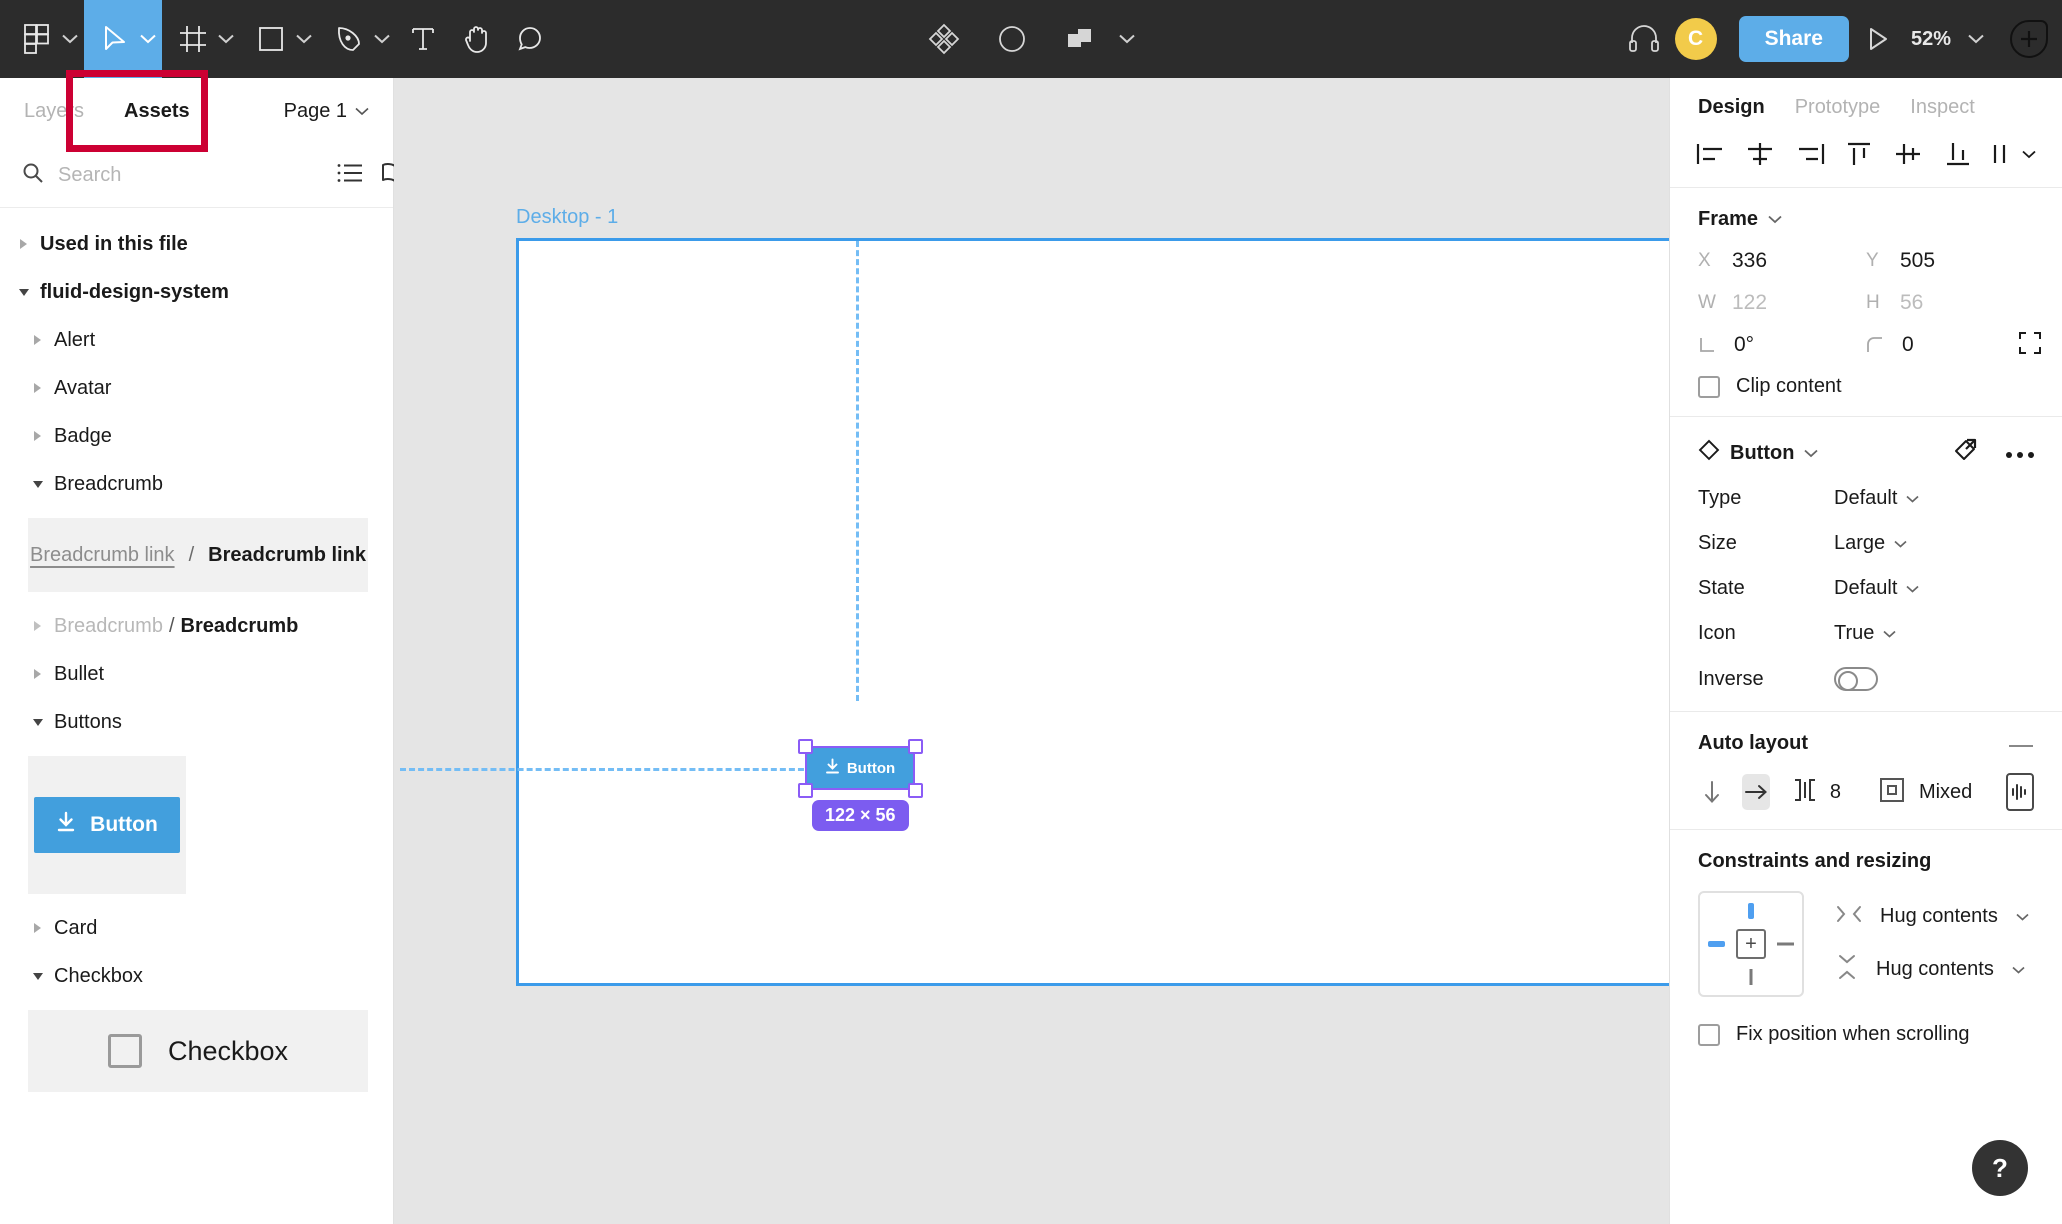 This screenshot has width=2062, height=1224. What do you see at coordinates (805, 790) in the screenshot?
I see `resize-handle-bottom-left` at bounding box center [805, 790].